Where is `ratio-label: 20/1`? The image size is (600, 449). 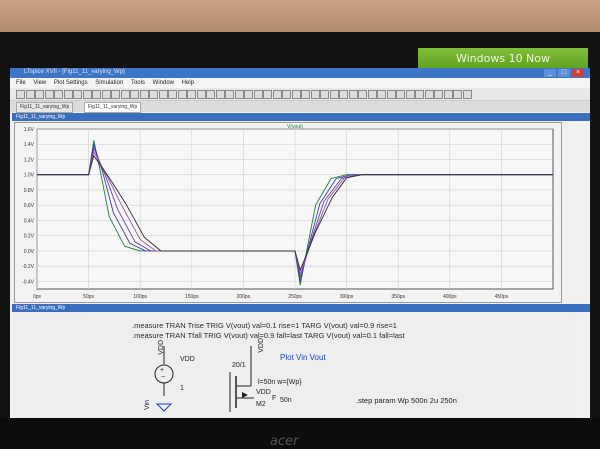
ratio-label: 20/1 is located at coordinates (239, 365).